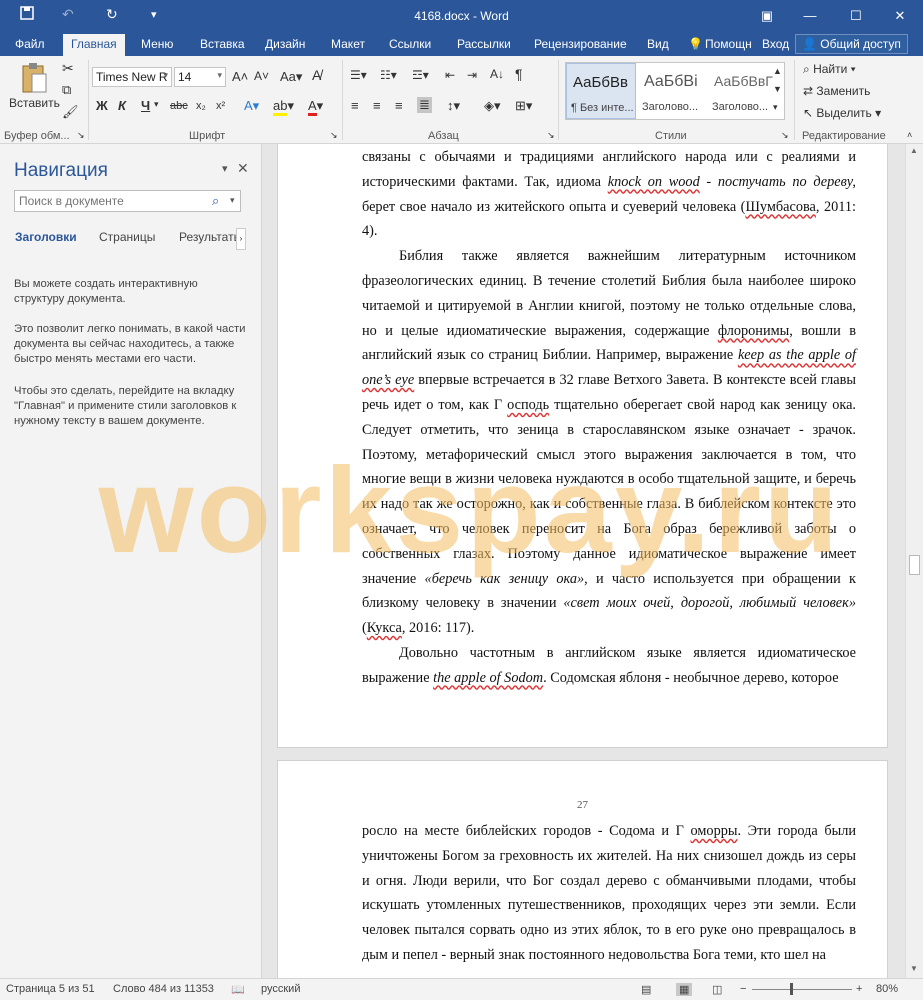 Image resolution: width=923 pixels, height=1000 pixels. What do you see at coordinates (127, 201) in the screenshot?
I see `search-input` at bounding box center [127, 201].